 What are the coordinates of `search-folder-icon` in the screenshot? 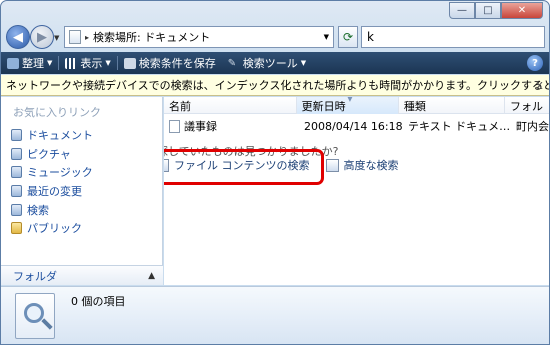 It's located at (75, 37).